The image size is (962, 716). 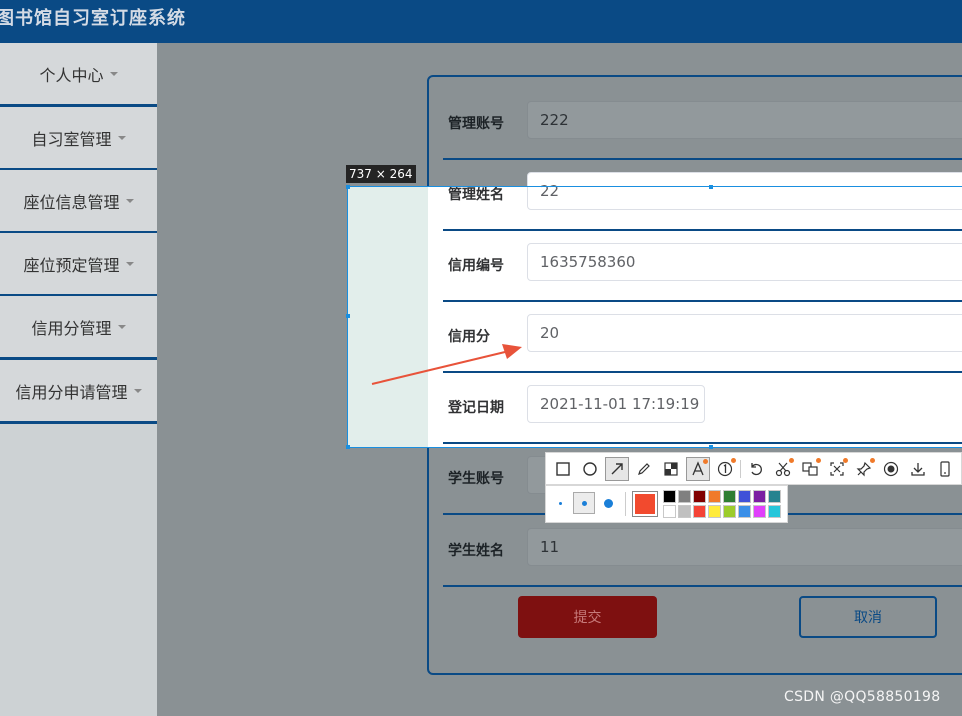 I want to click on sidebar-item-label: 自习室管理, so click(x=71, y=139).